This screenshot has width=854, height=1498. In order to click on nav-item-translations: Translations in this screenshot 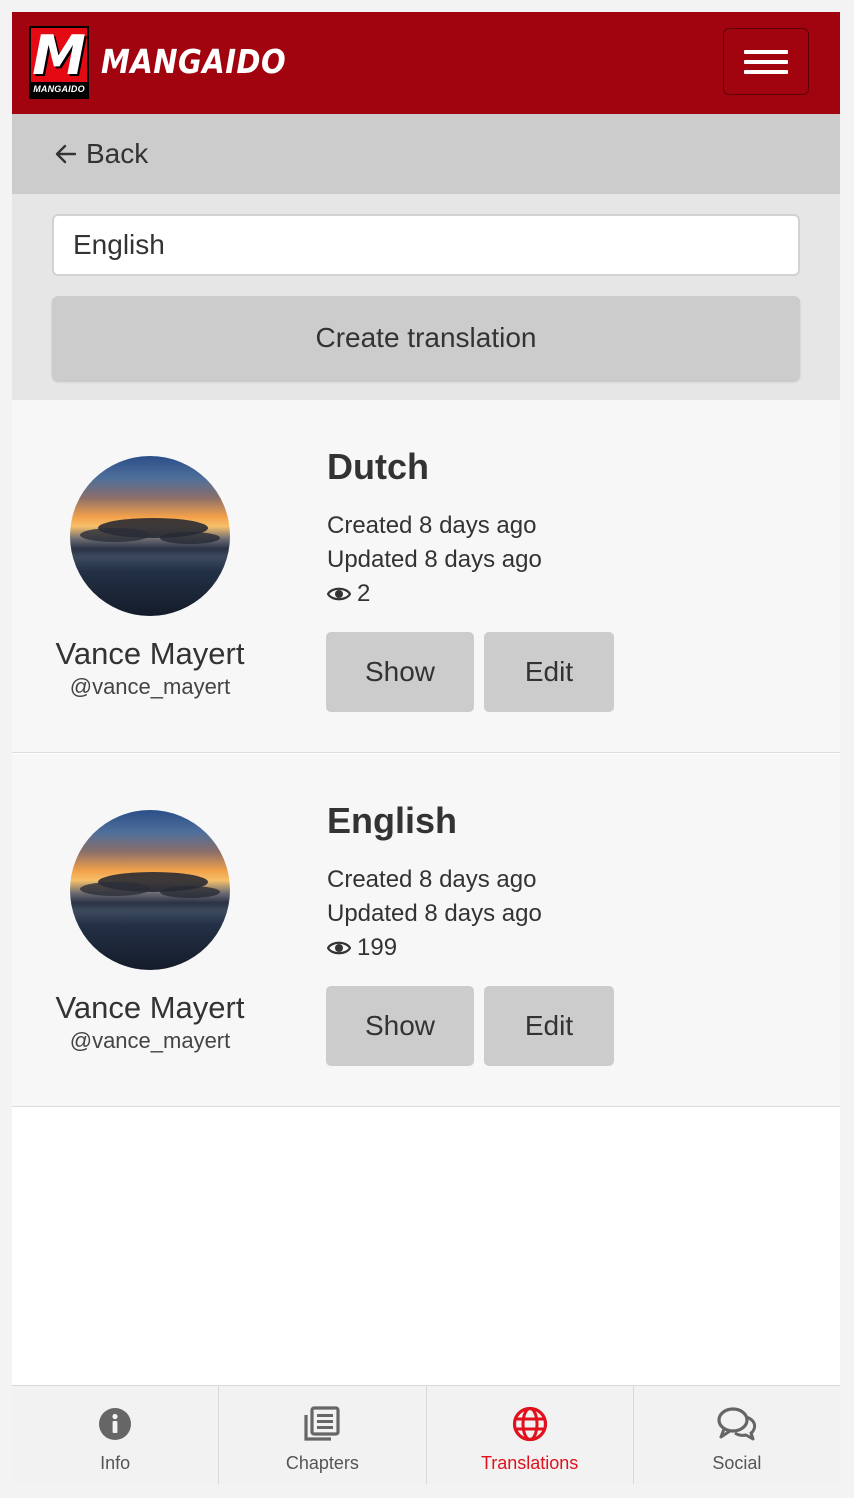, I will do `click(530, 1435)`.